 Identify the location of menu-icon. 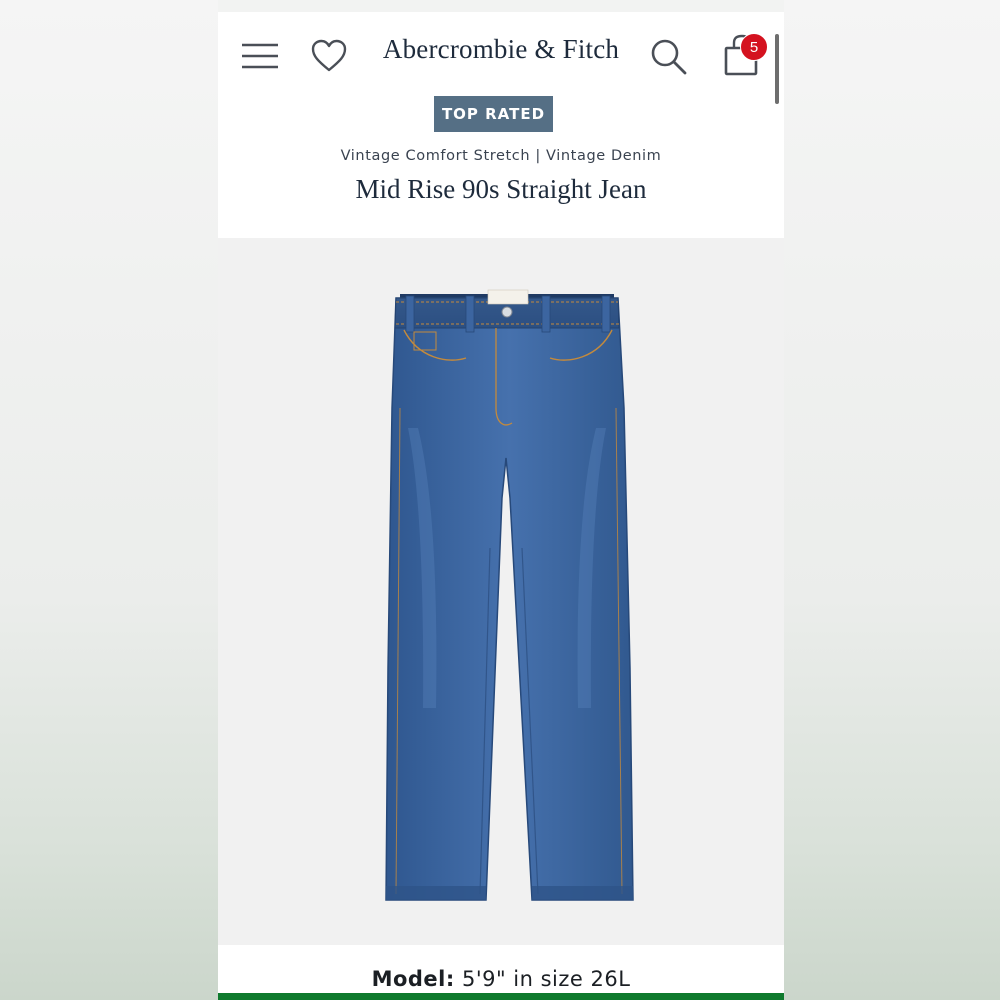
(260, 56).